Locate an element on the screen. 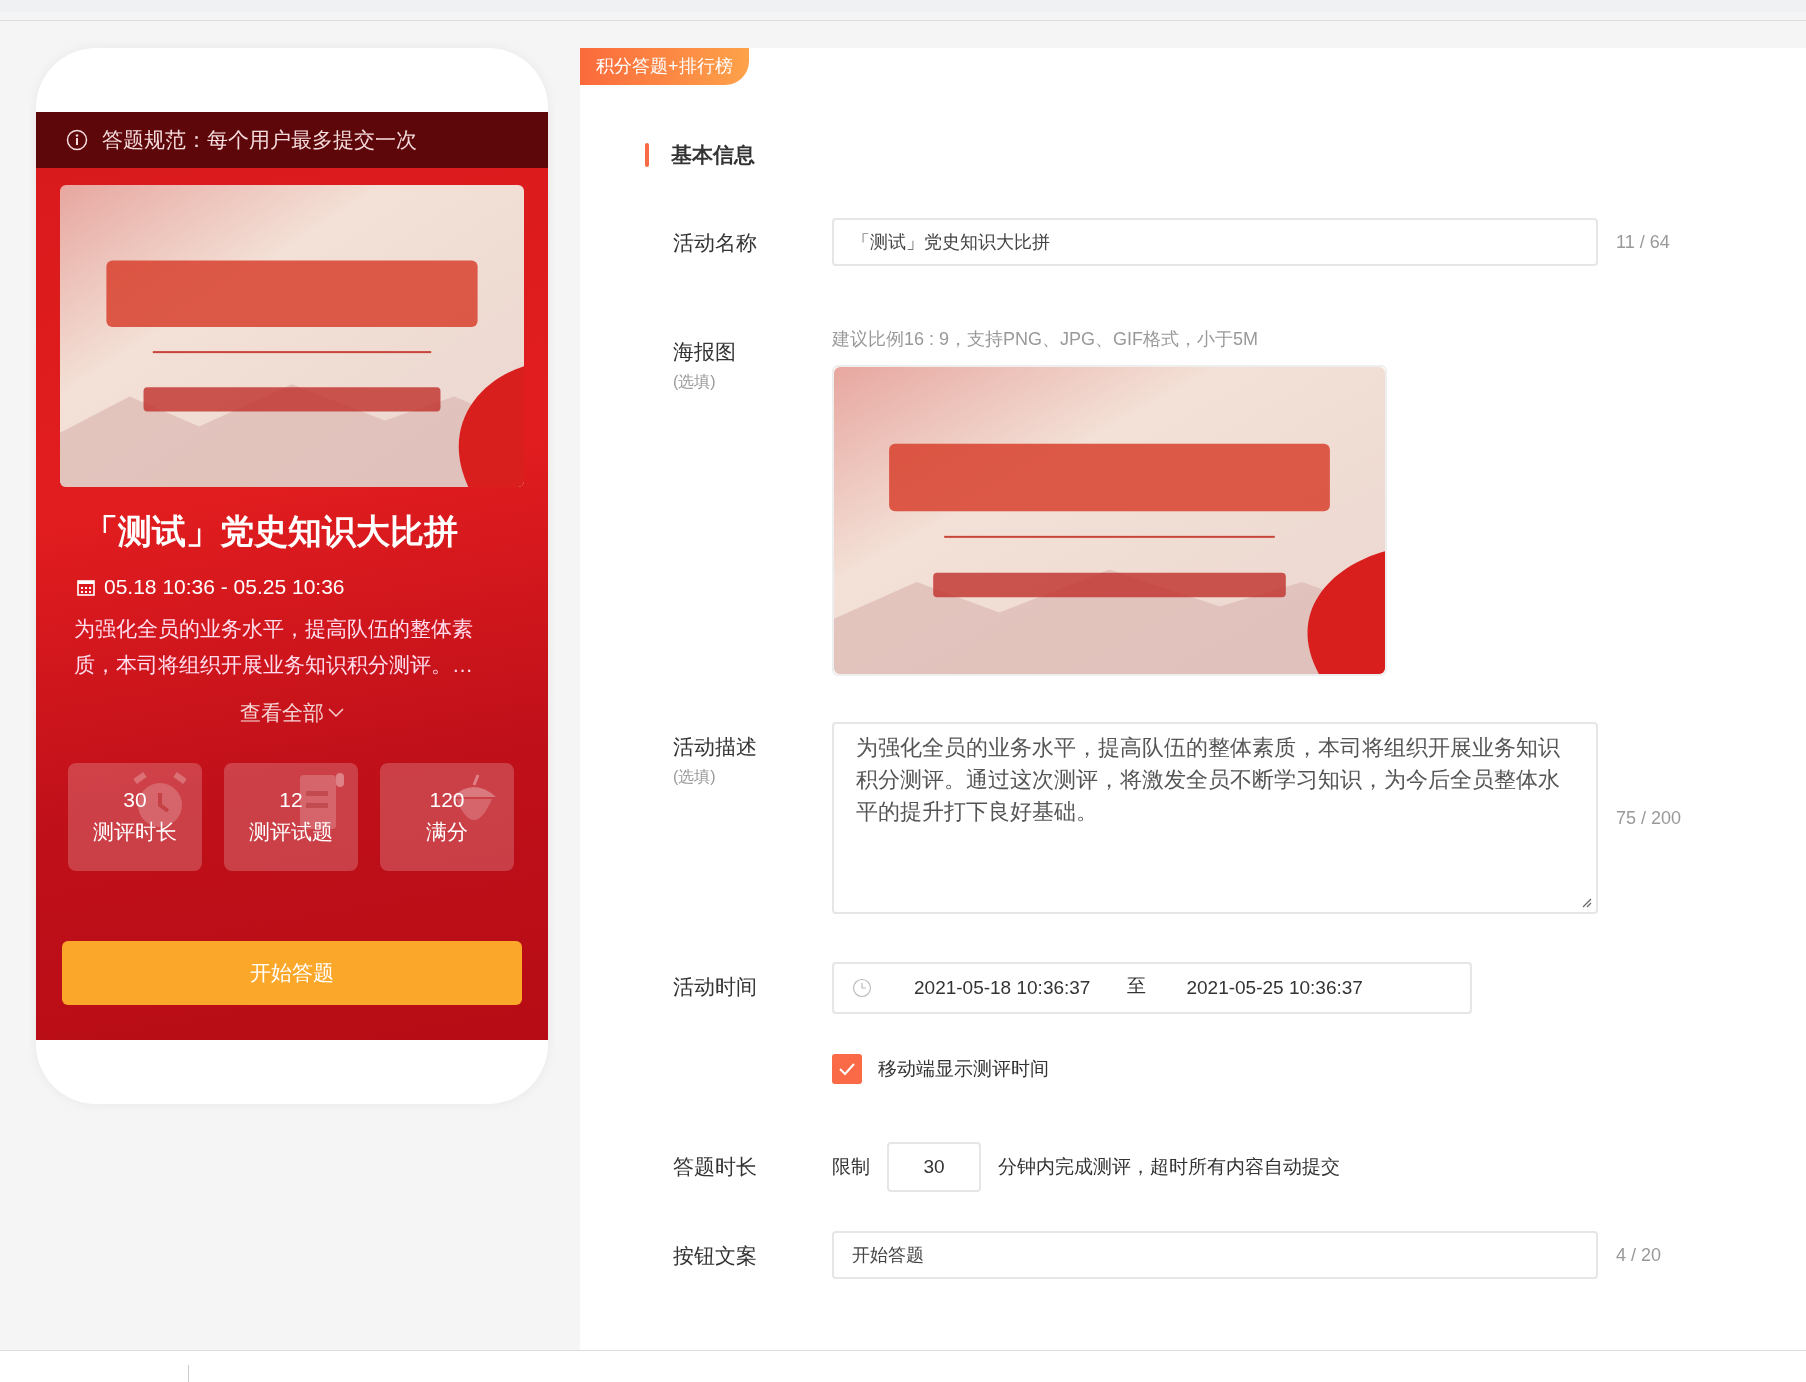  field-label: 答题时长 is located at coordinates (715, 1167).